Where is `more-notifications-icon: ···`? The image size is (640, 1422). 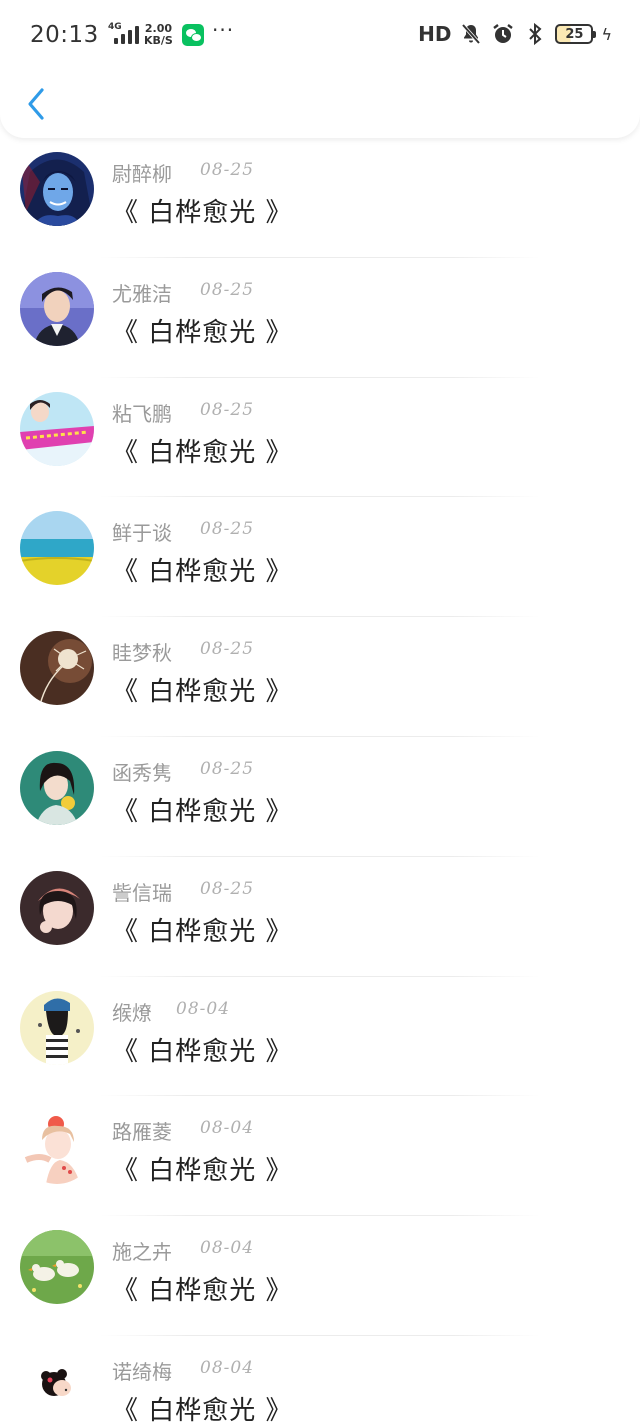
more-notifications-icon: ··· is located at coordinates (223, 30).